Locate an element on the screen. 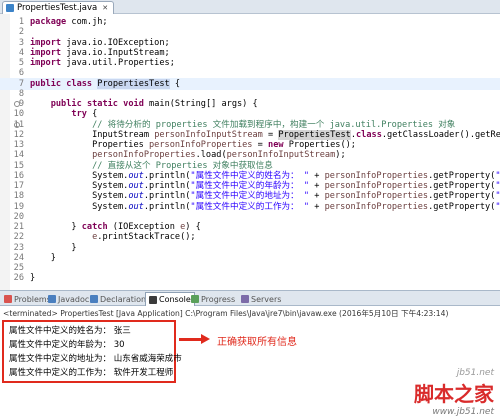 Image resolution: width=500 pixels, height=417 pixels. code-line: 26} is located at coordinates (250, 278).